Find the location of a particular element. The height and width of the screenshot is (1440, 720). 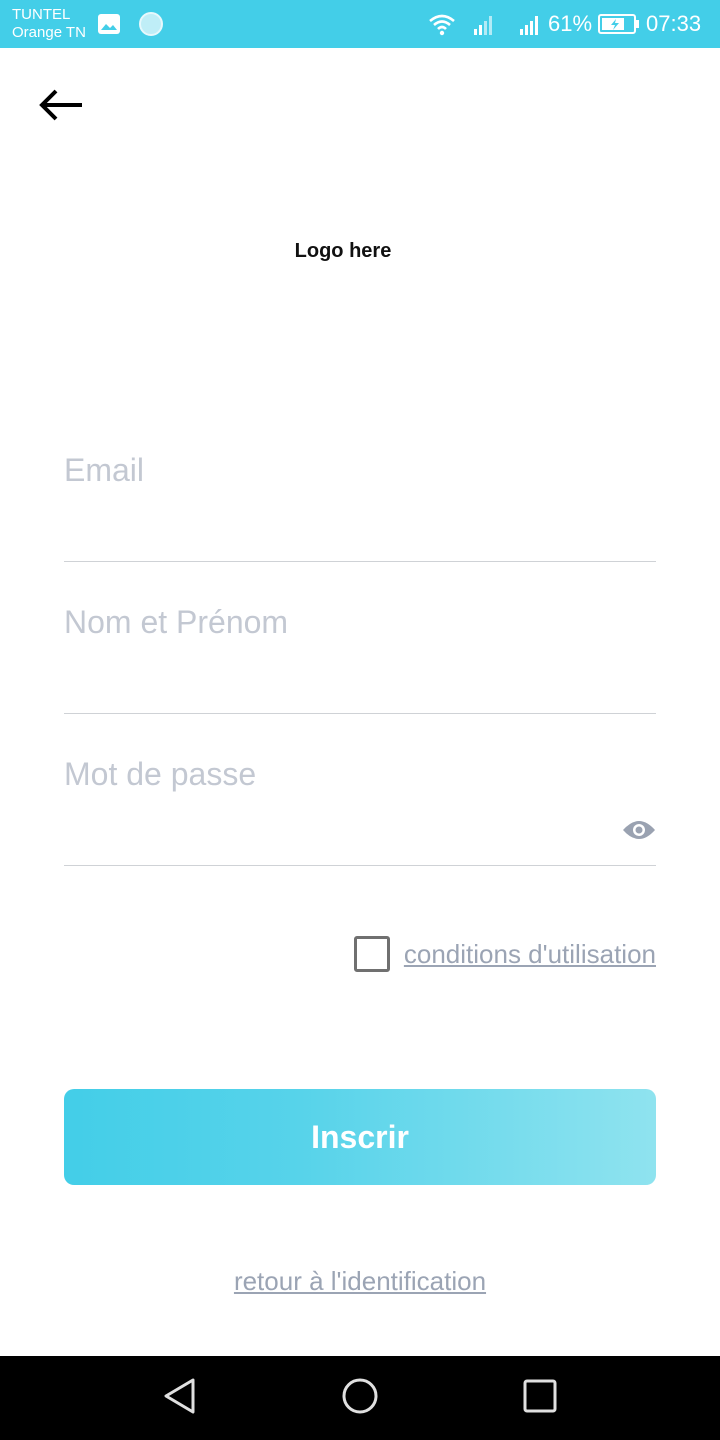

full-name-field-container is located at coordinates (360, 654).